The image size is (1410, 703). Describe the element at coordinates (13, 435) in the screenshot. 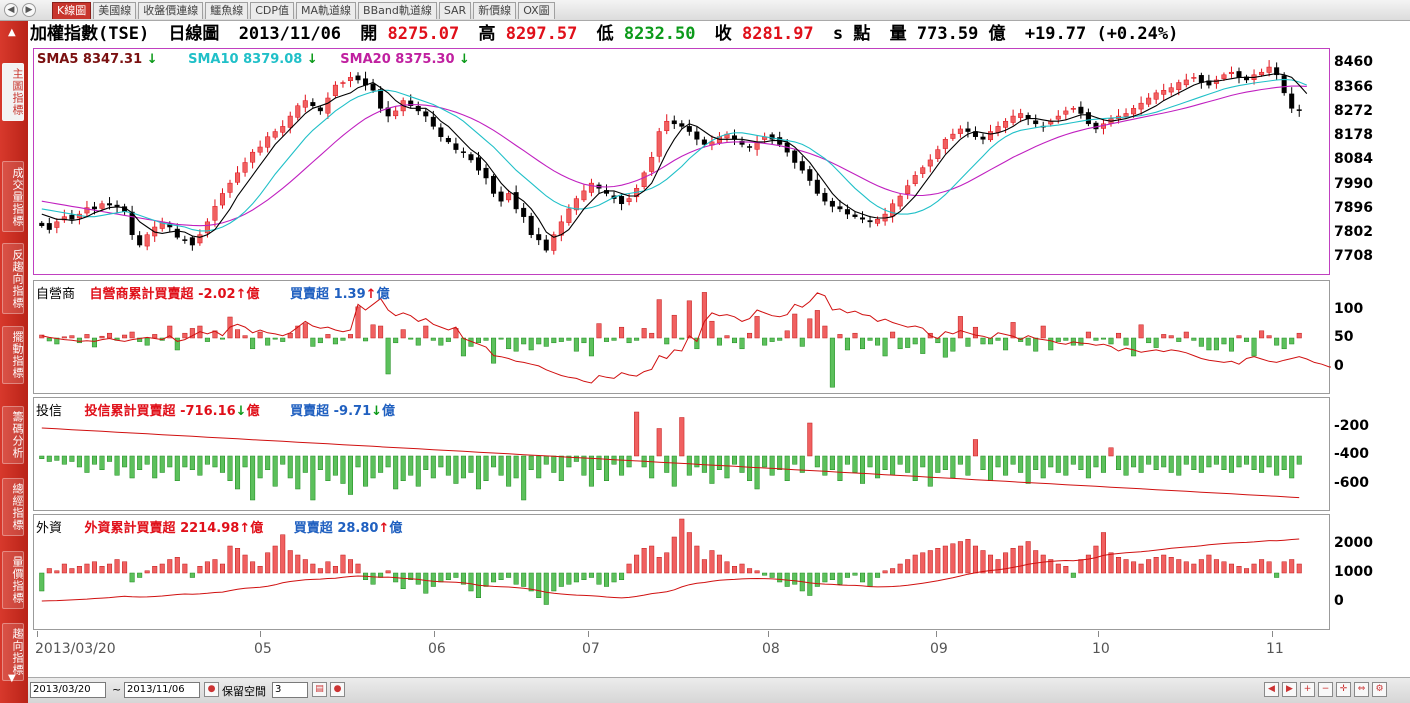

I see `sidebar-item-4: 籌碼分析` at that location.